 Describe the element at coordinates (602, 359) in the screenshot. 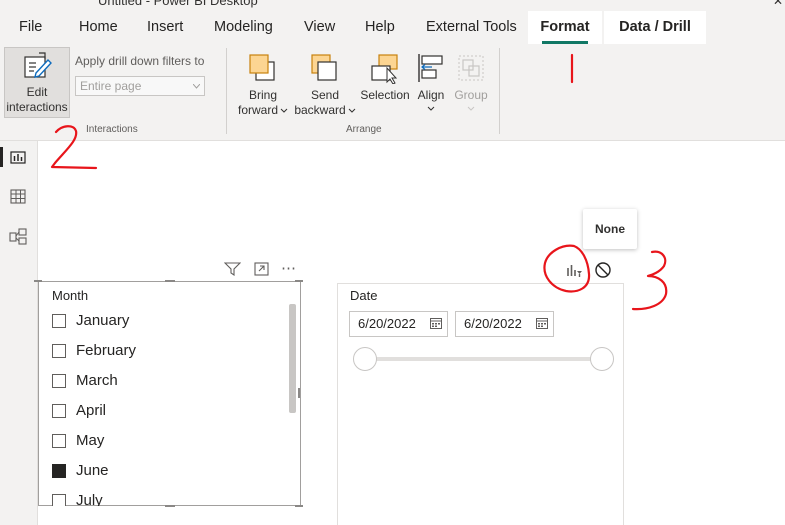

I see `end-date-handle` at that location.